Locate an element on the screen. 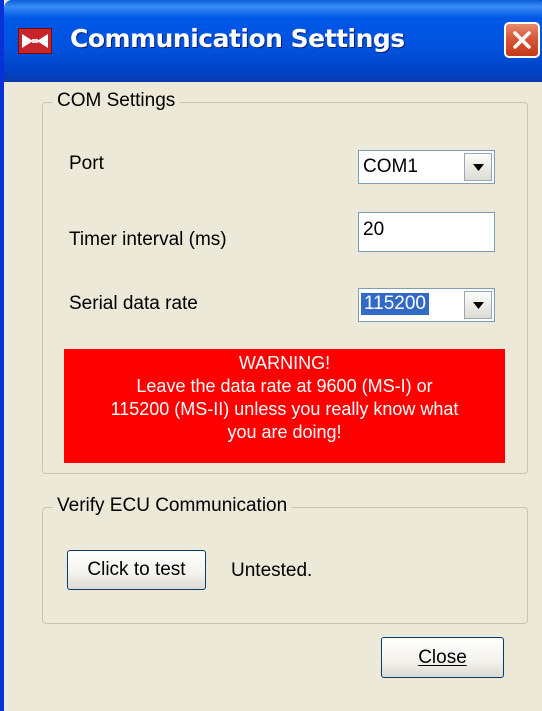  timer-interval-label: Timer interval (ms) is located at coordinates (148, 239).